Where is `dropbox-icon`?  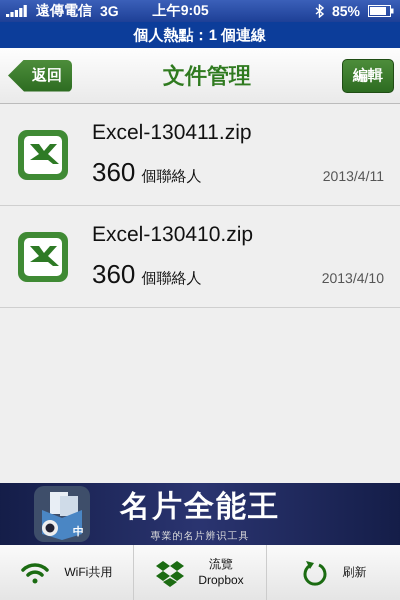
dropbox-icon is located at coordinates (170, 572).